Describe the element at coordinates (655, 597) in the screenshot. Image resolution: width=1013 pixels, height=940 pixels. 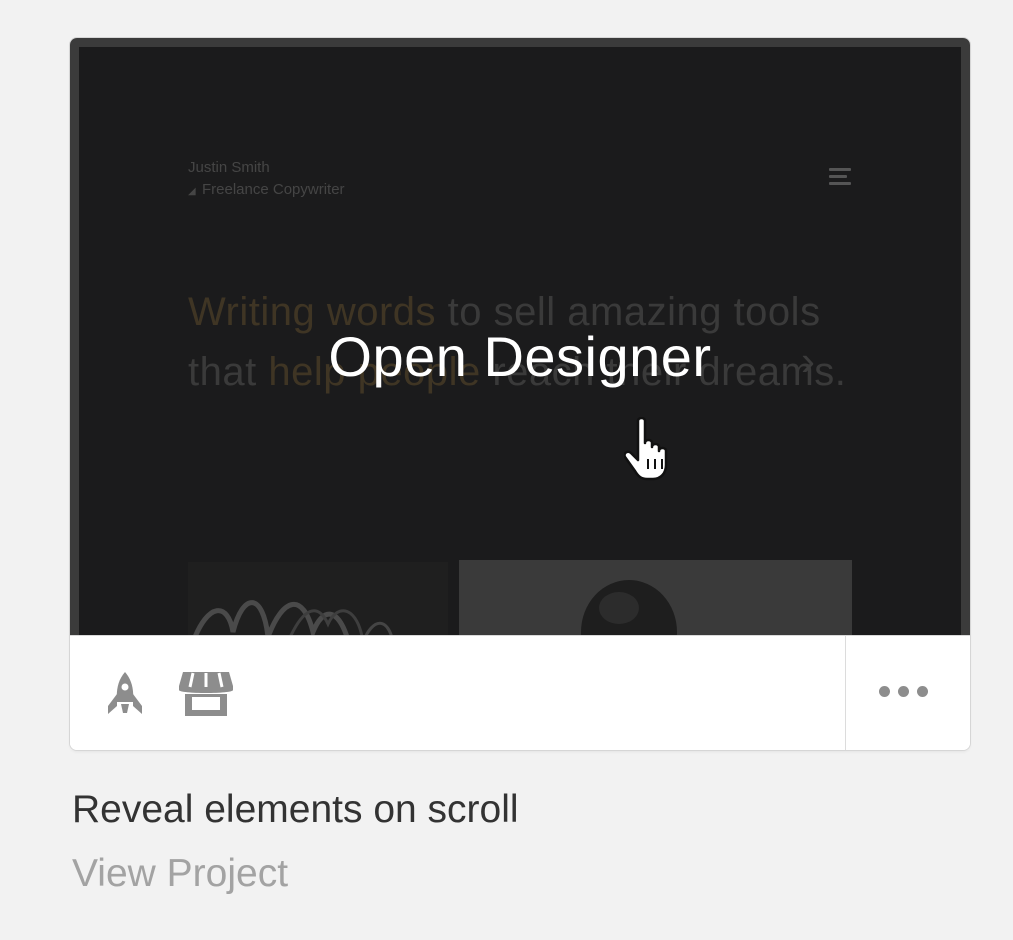
I see `preview-image-photo` at that location.